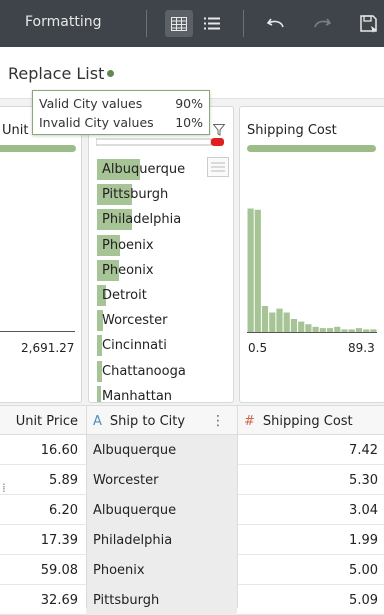 Image resolution: width=384 pixels, height=615 pixels. I want to click on city-value-label: Albuquerque, so click(144, 170).